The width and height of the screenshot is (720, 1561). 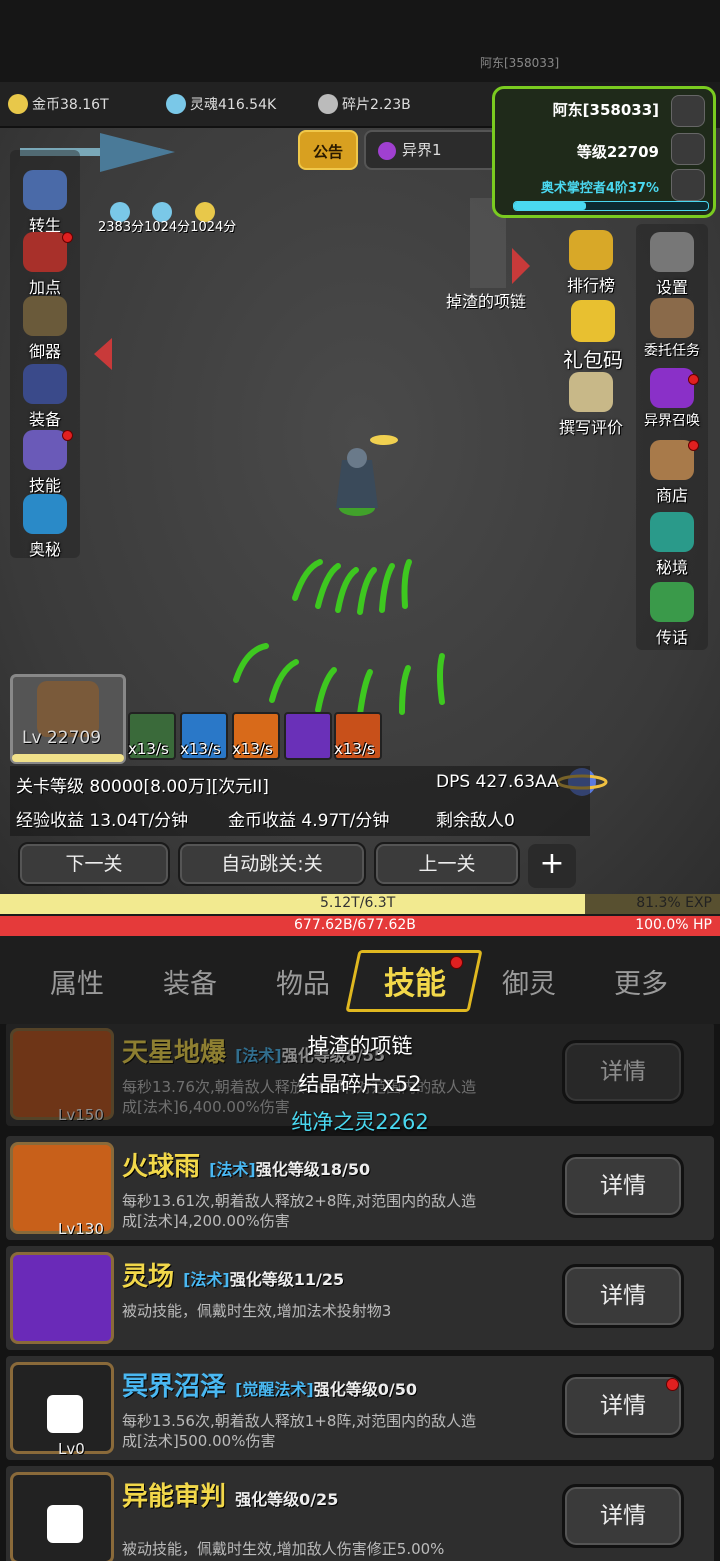 I want to click on hero-level: Lv 22709, so click(x=62, y=738).